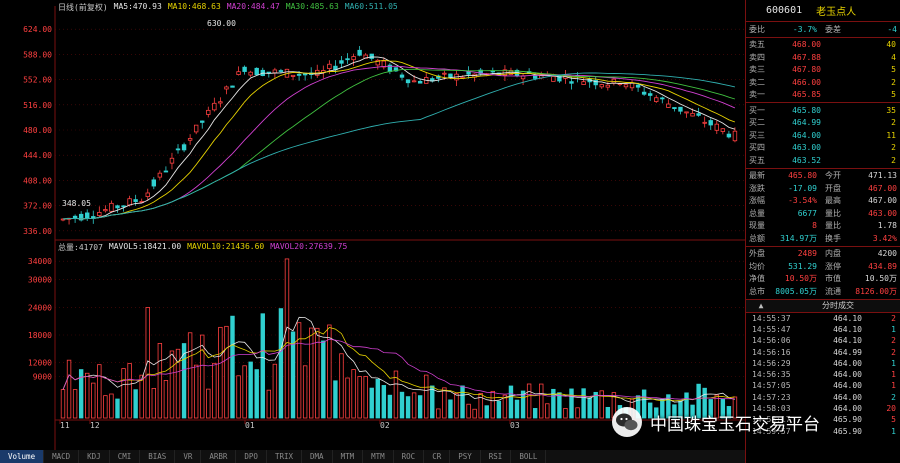  What do you see at coordinates (251, 456) in the screenshot?
I see `indicator-tab: DPO` at bounding box center [251, 456].